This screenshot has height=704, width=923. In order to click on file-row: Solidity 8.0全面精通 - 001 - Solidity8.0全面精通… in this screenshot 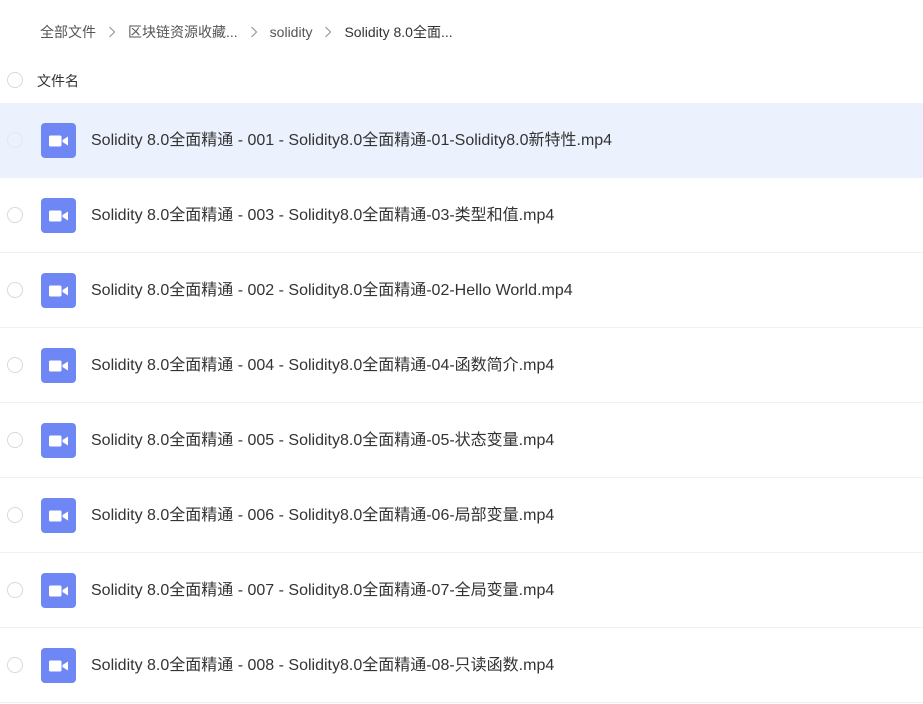, I will do `click(461, 140)`.